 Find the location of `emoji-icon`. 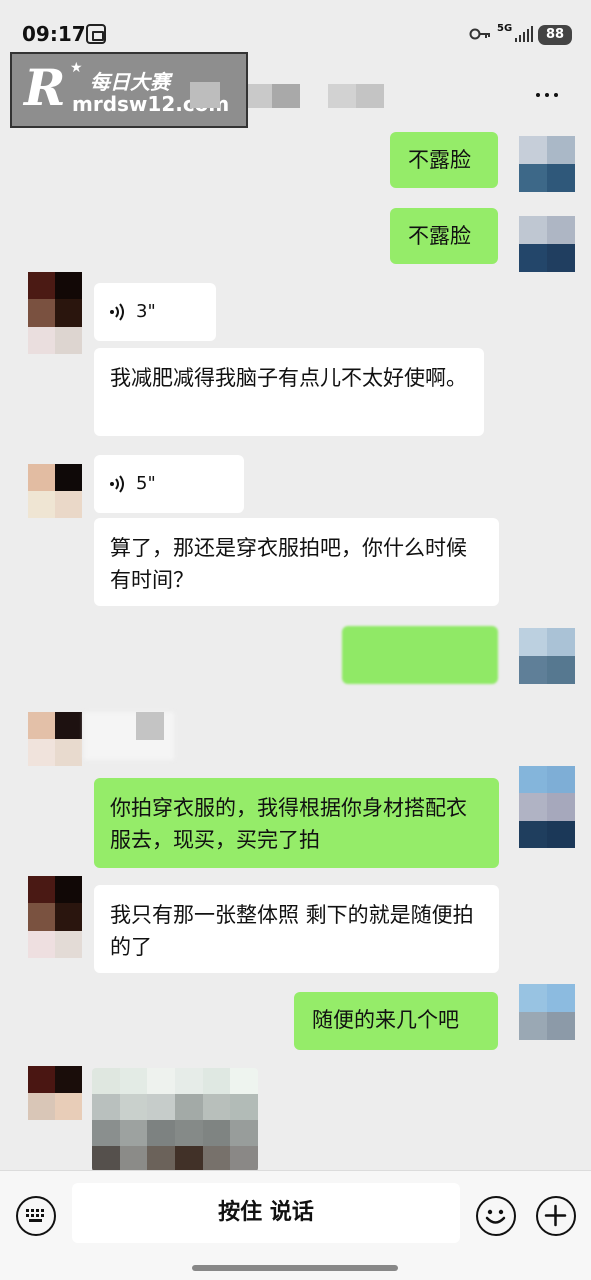

emoji-icon is located at coordinates (496, 1216).